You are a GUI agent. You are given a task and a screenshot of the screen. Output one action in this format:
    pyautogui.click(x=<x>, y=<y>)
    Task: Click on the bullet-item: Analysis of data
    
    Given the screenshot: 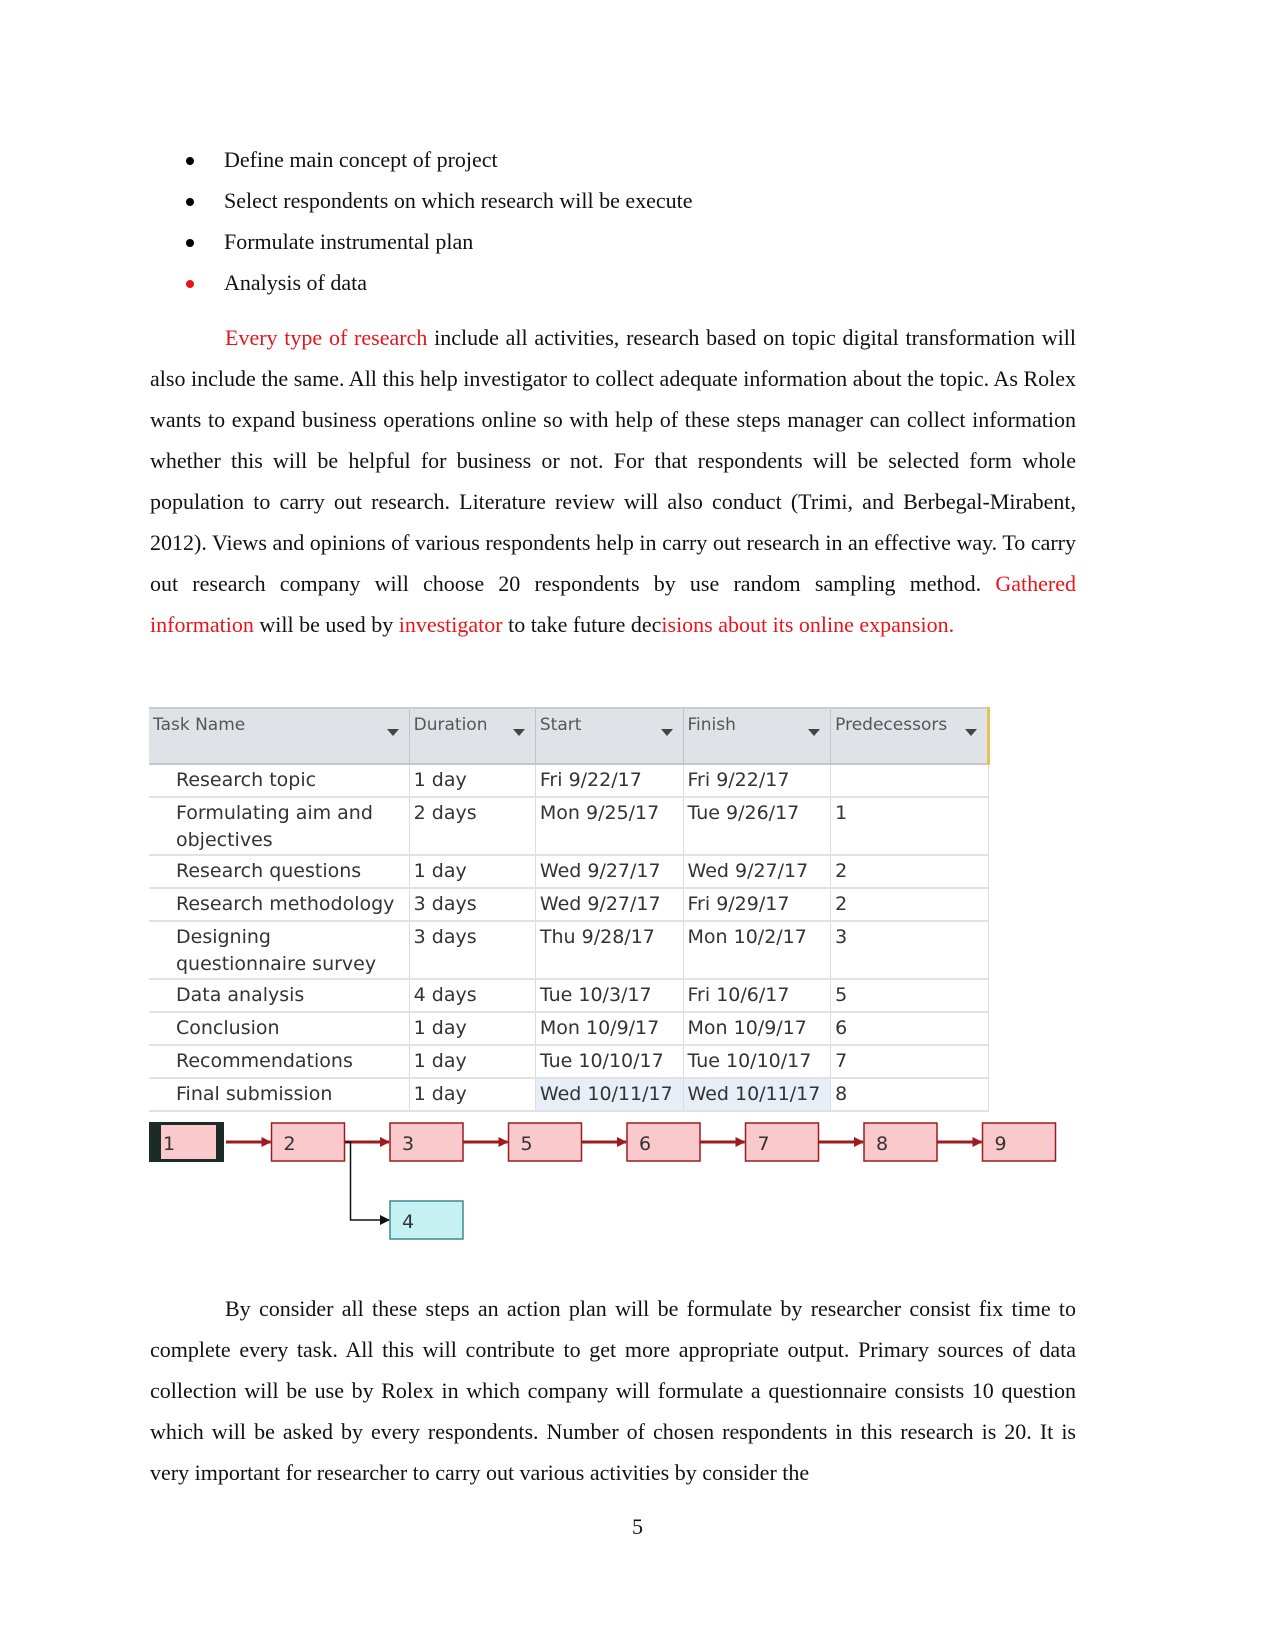 What is the action you would take?
    pyautogui.click(x=610, y=289)
    